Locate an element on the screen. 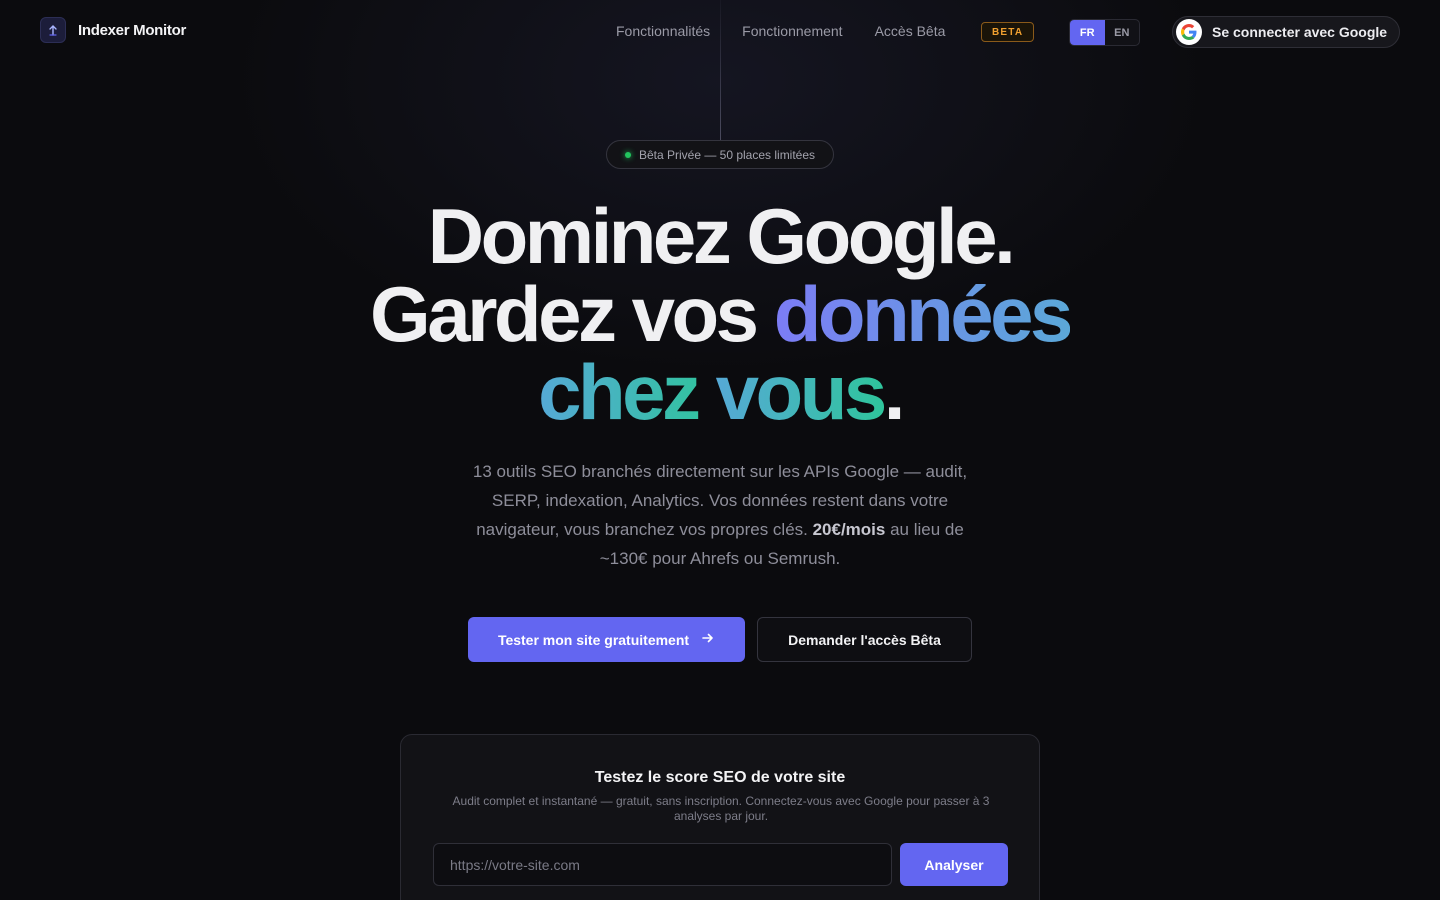 The height and width of the screenshot is (900, 1440). test-site-button: Tester mon site gratuitement is located at coordinates (606, 639).